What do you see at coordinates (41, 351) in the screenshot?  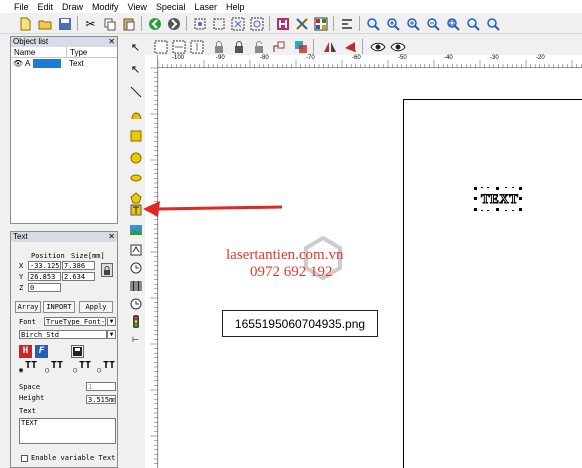 I see `font-style-icon: F` at bounding box center [41, 351].